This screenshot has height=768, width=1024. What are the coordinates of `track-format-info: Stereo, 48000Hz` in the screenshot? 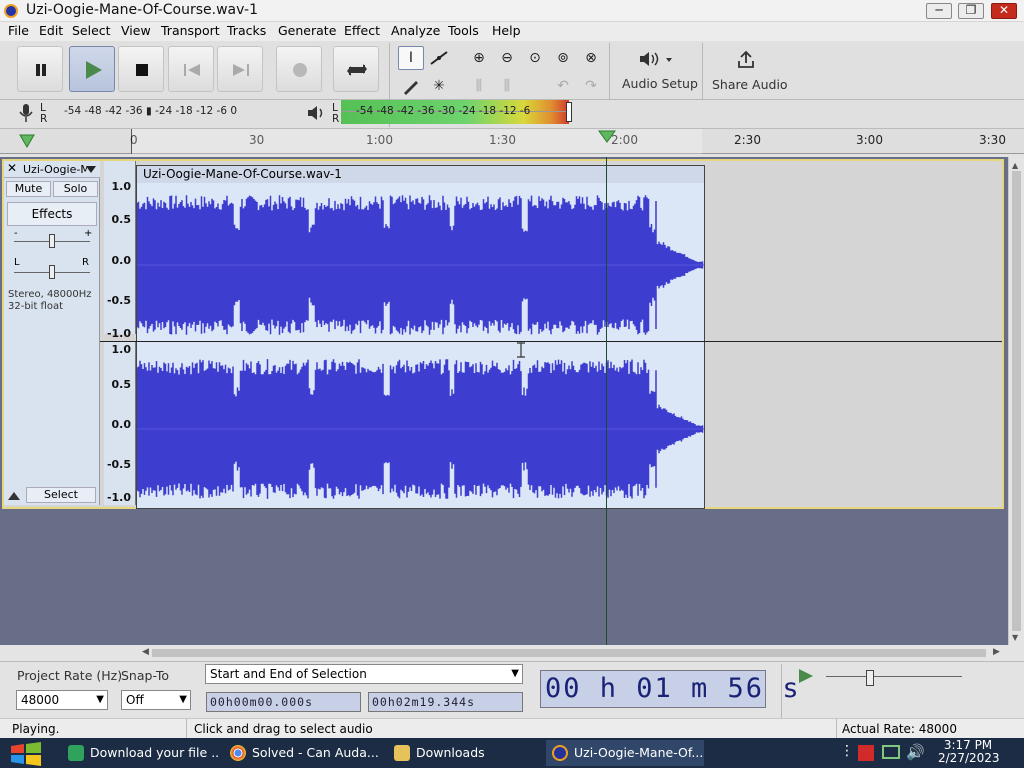 It's located at (50, 294).